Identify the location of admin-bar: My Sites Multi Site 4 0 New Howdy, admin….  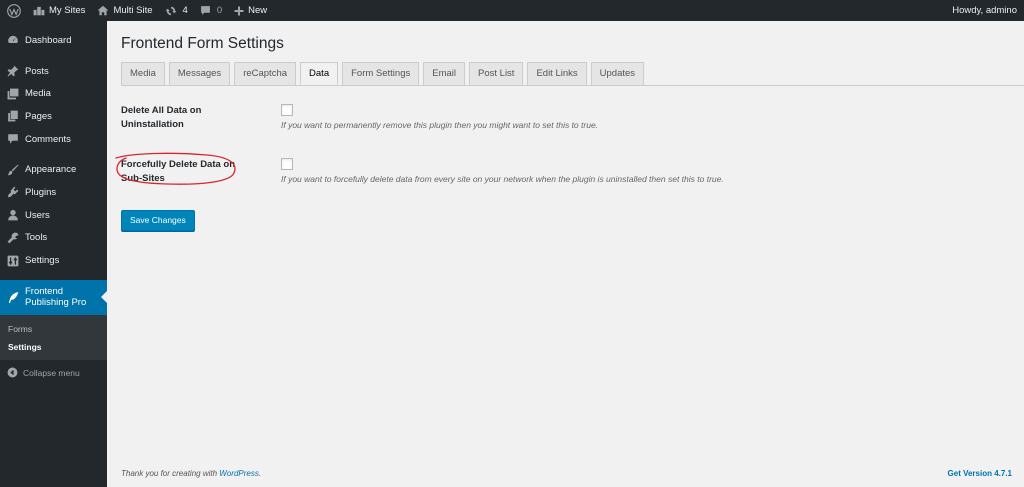
(512, 10).